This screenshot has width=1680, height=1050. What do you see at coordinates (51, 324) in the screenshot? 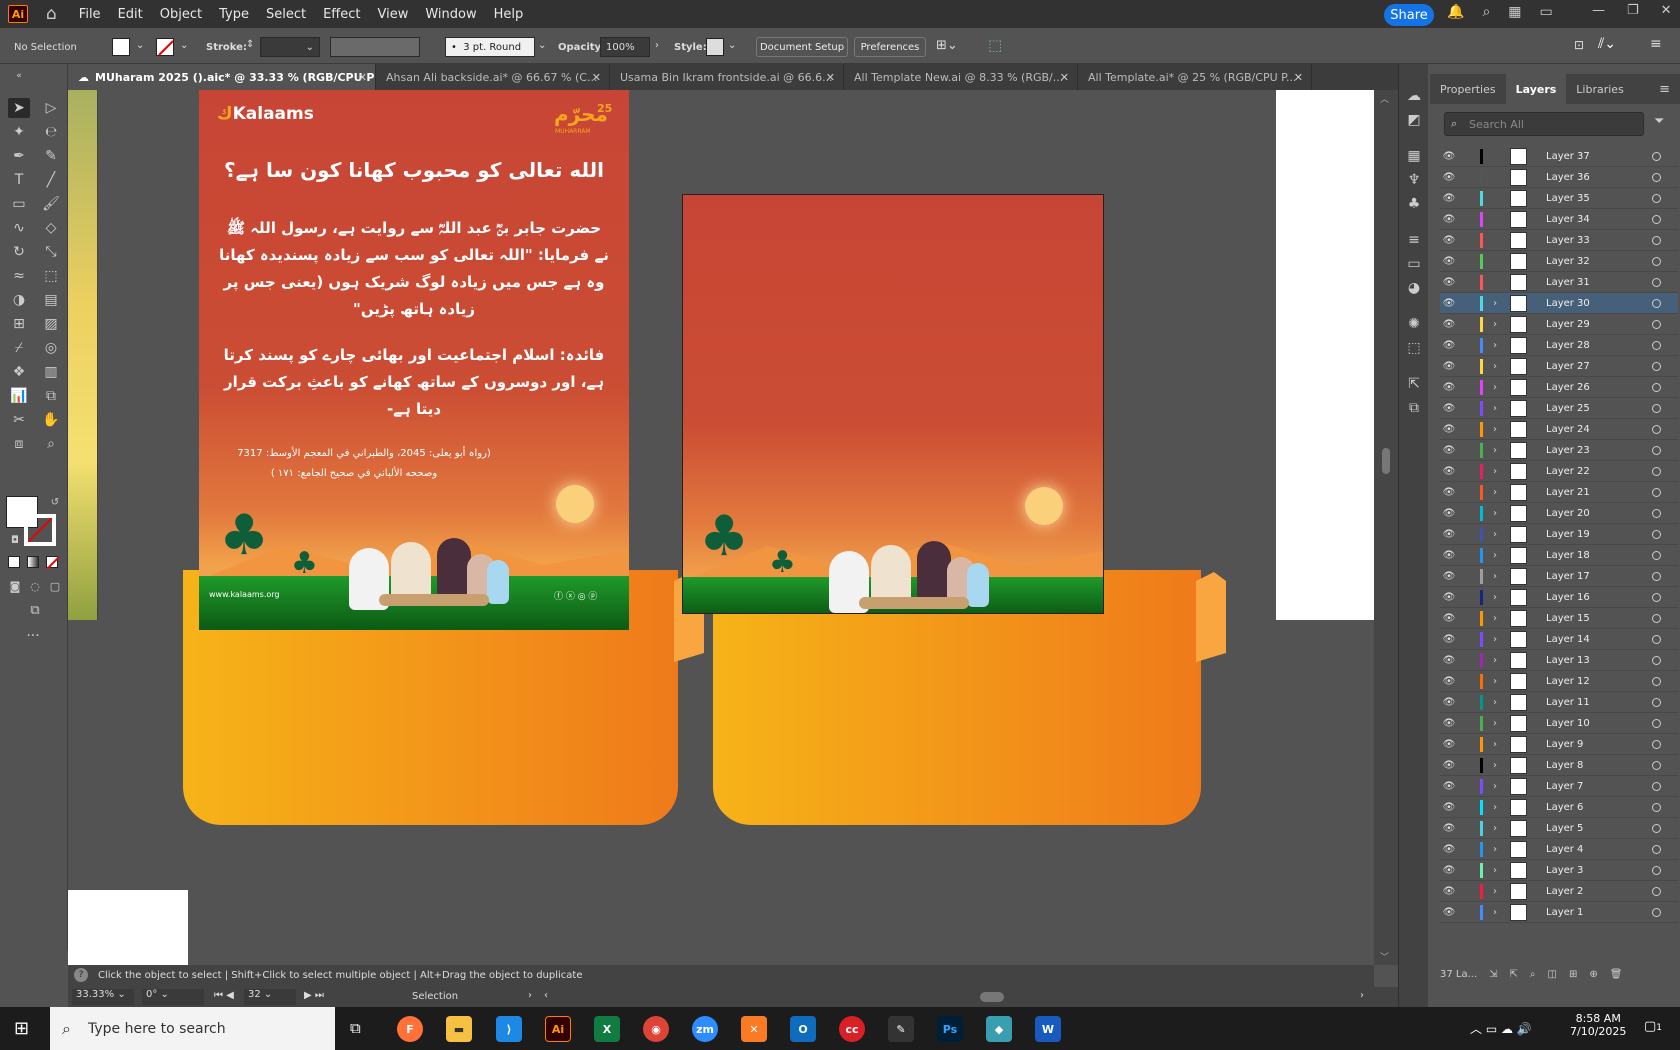
I see `gradient-icon: ▨` at bounding box center [51, 324].